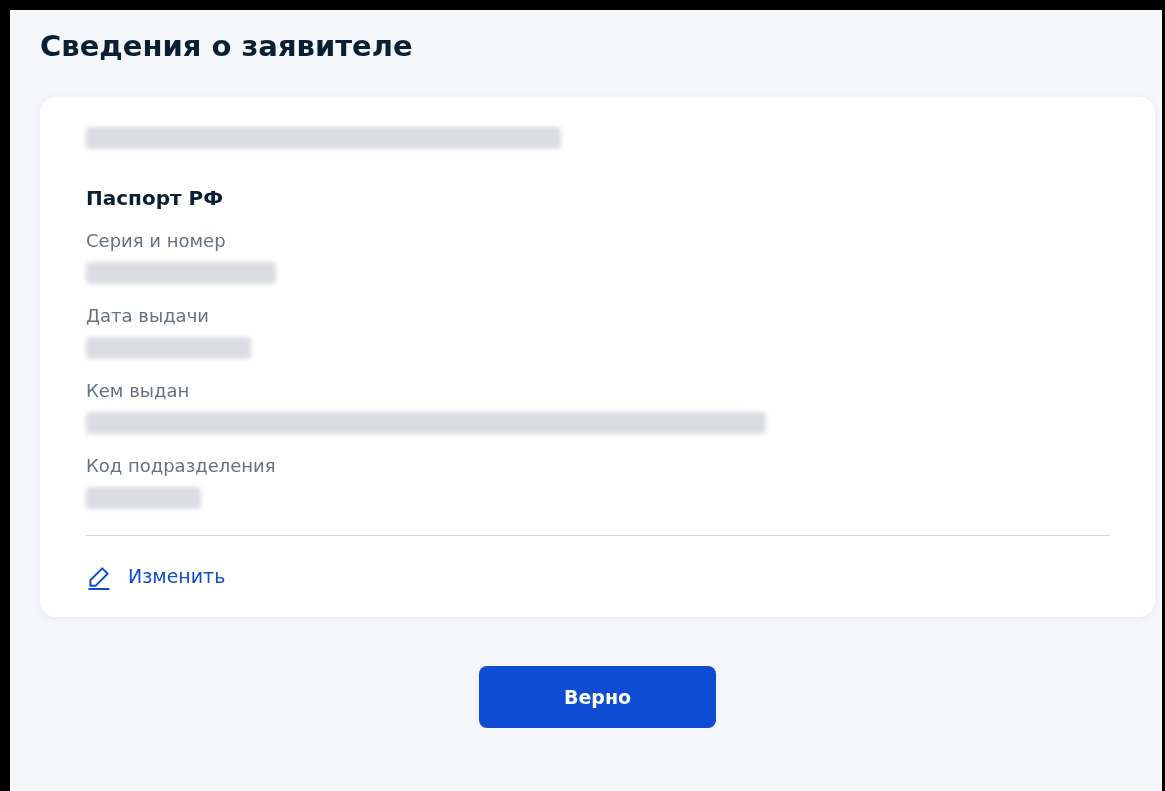  What do you see at coordinates (138, 391) in the screenshot?
I see `field-label: Кем выдан` at bounding box center [138, 391].